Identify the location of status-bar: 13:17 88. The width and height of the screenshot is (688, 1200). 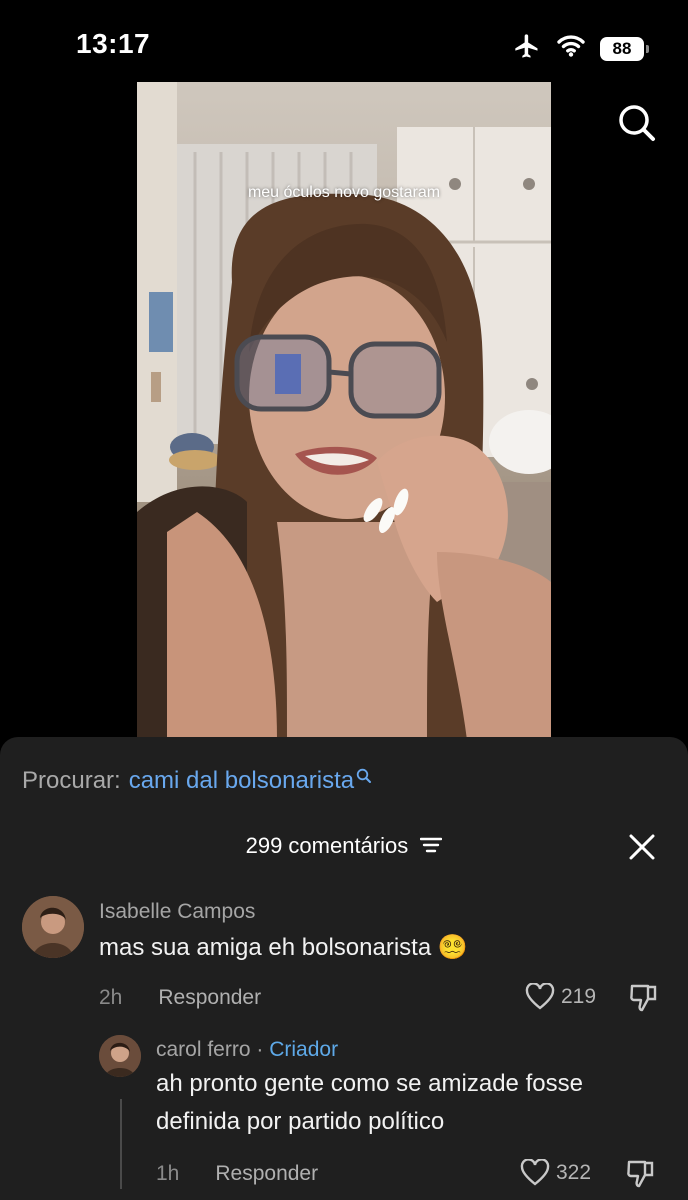
(344, 40).